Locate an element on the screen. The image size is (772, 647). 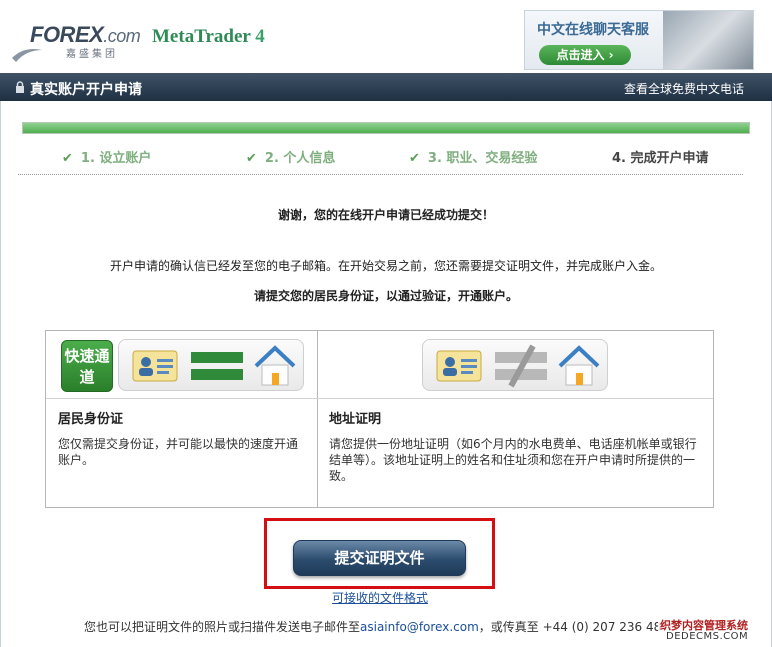
title-bar: 真实账户开户申请 查看全球免费中文电话 is located at coordinates (386, 87).